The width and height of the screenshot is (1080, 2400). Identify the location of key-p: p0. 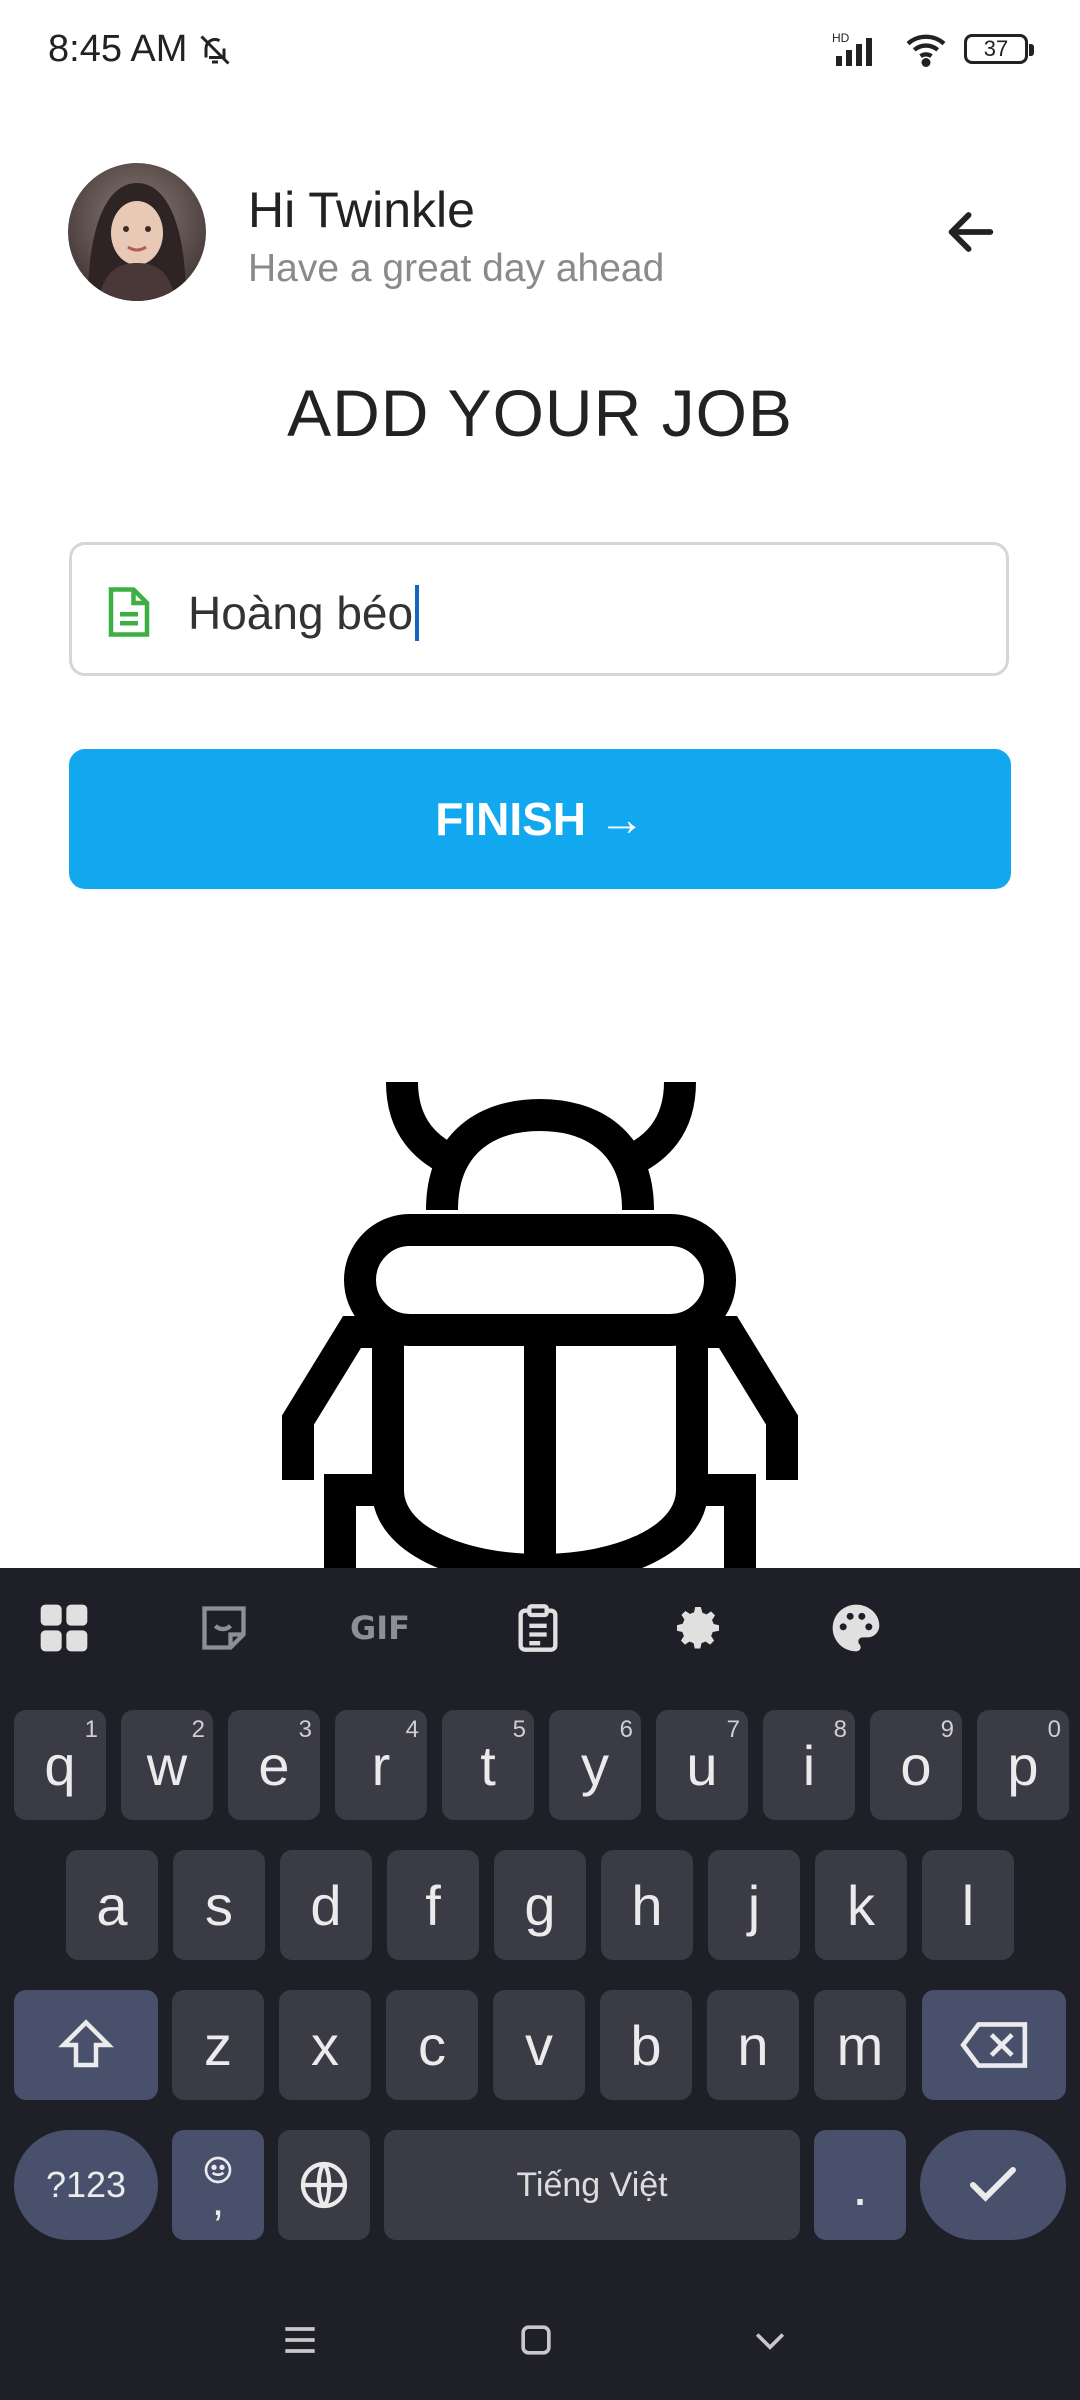
(1023, 1765).